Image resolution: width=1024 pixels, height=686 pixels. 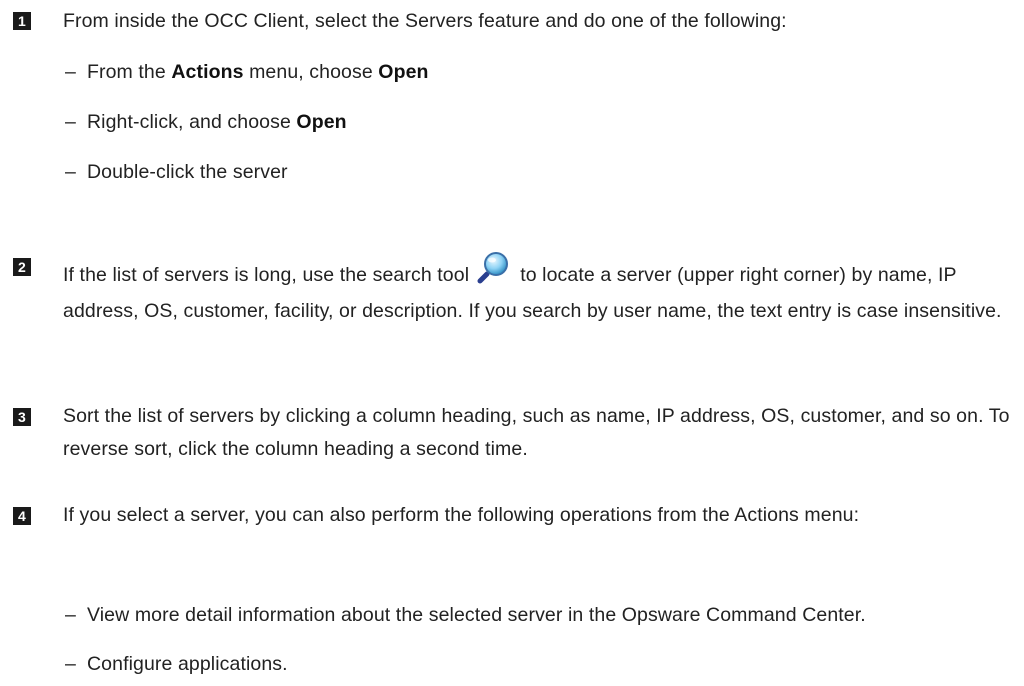 What do you see at coordinates (176, 172) in the screenshot?
I see `step-1-option-3: – Double-click the server` at bounding box center [176, 172].